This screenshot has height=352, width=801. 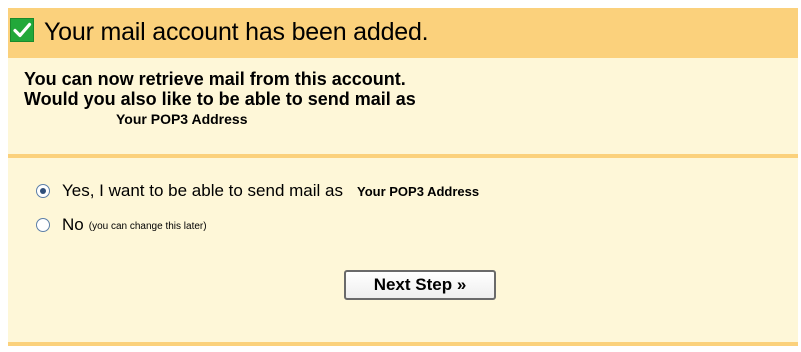 I want to click on option-no-label: No, so click(x=73, y=225).